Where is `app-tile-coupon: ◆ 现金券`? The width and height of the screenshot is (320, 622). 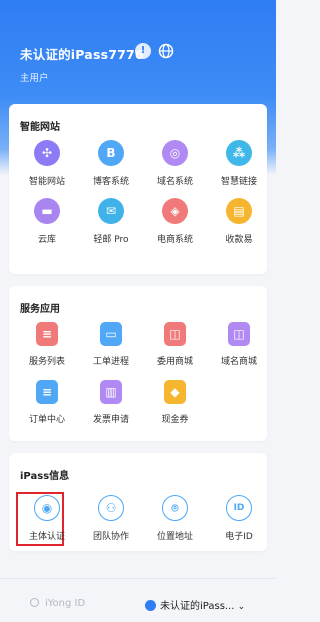 app-tile-coupon: ◆ 现金券 is located at coordinates (175, 402).